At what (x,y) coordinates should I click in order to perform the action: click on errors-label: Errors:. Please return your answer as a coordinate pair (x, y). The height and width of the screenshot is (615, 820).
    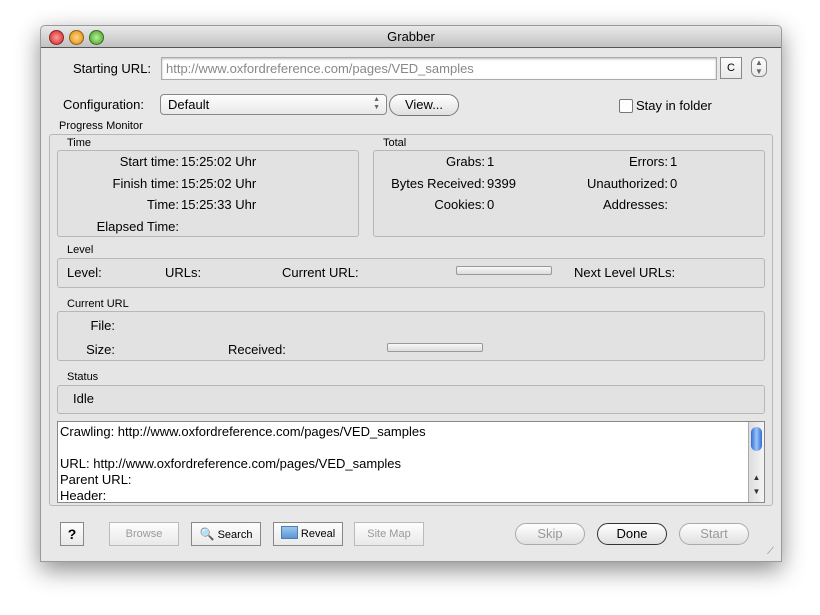
    Looking at the image, I should click on (648, 161).